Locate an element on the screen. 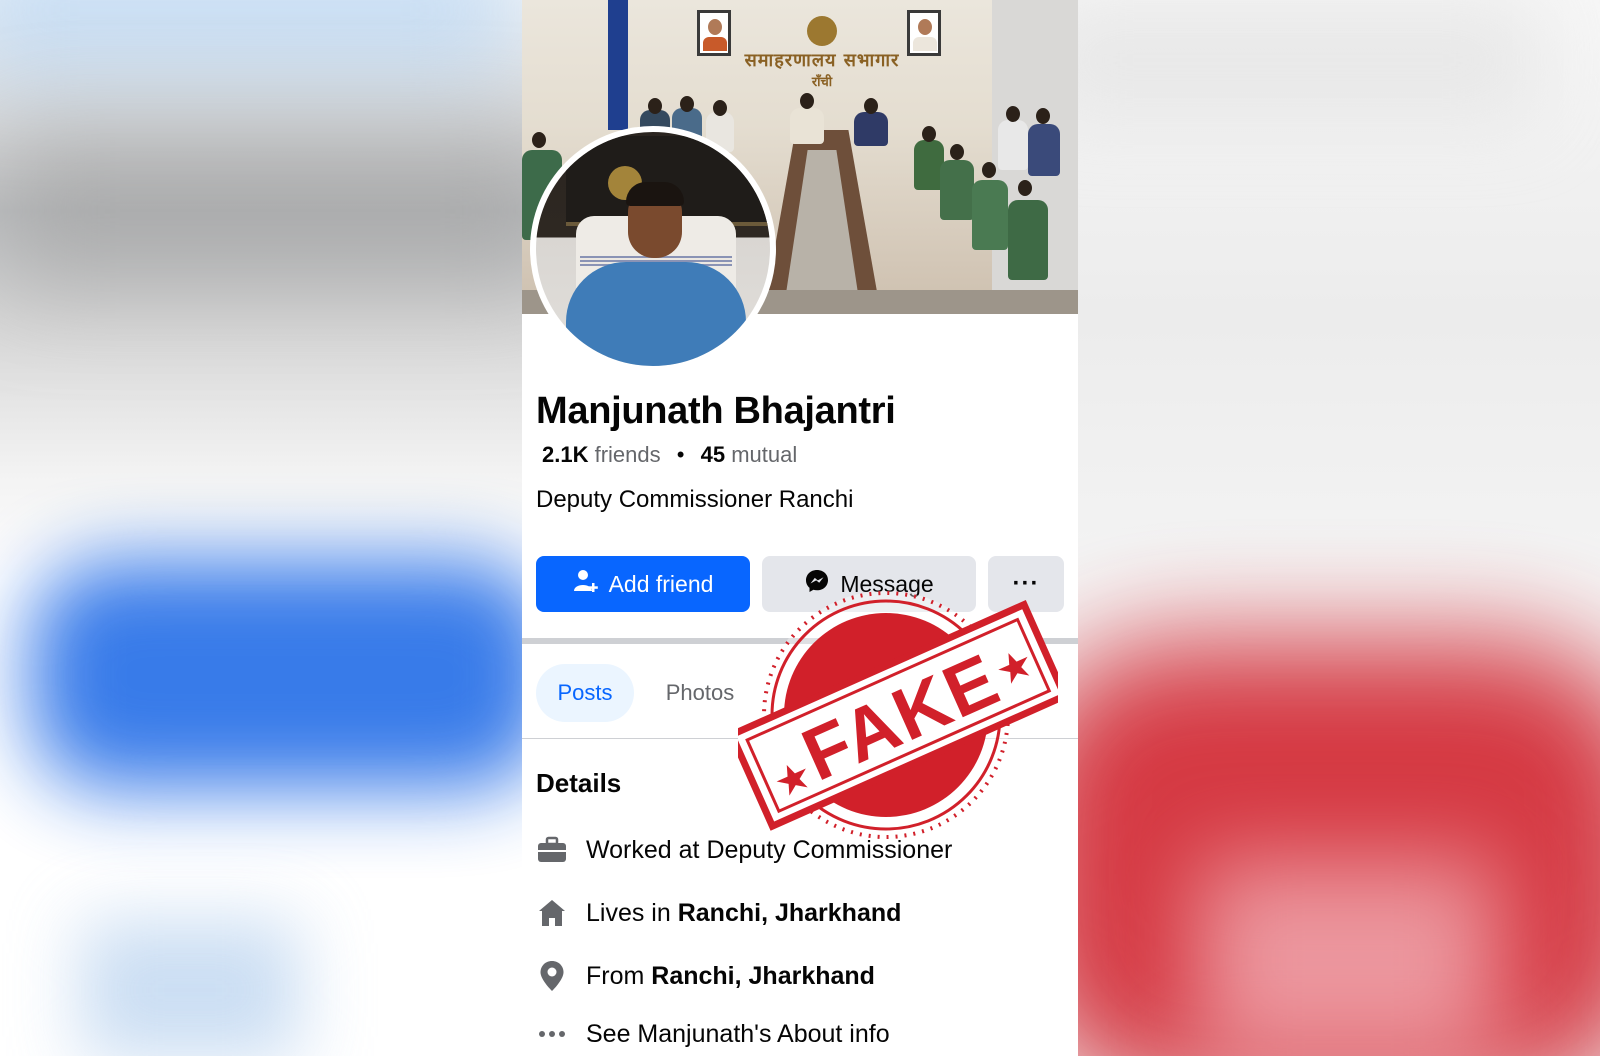  mutual-count: 45 is located at coordinates (713, 454).